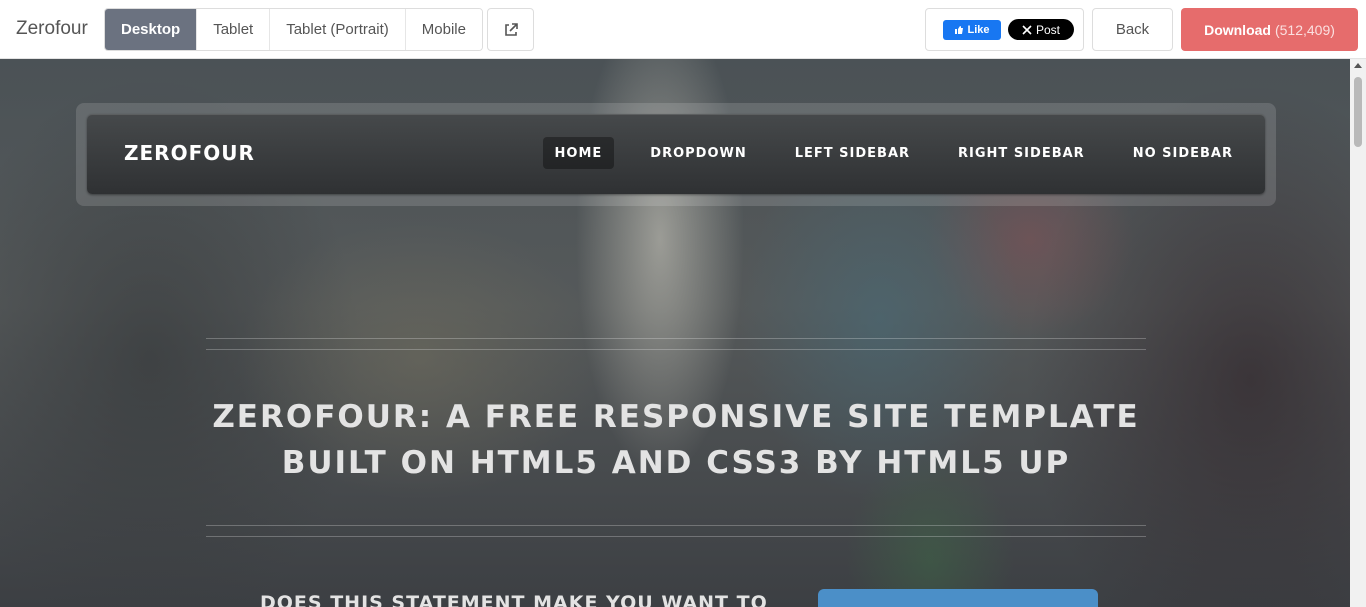  I want to click on cta-statement: DOES THIS STATEMENT MAKE YOU WANT TO, so click(514, 599).